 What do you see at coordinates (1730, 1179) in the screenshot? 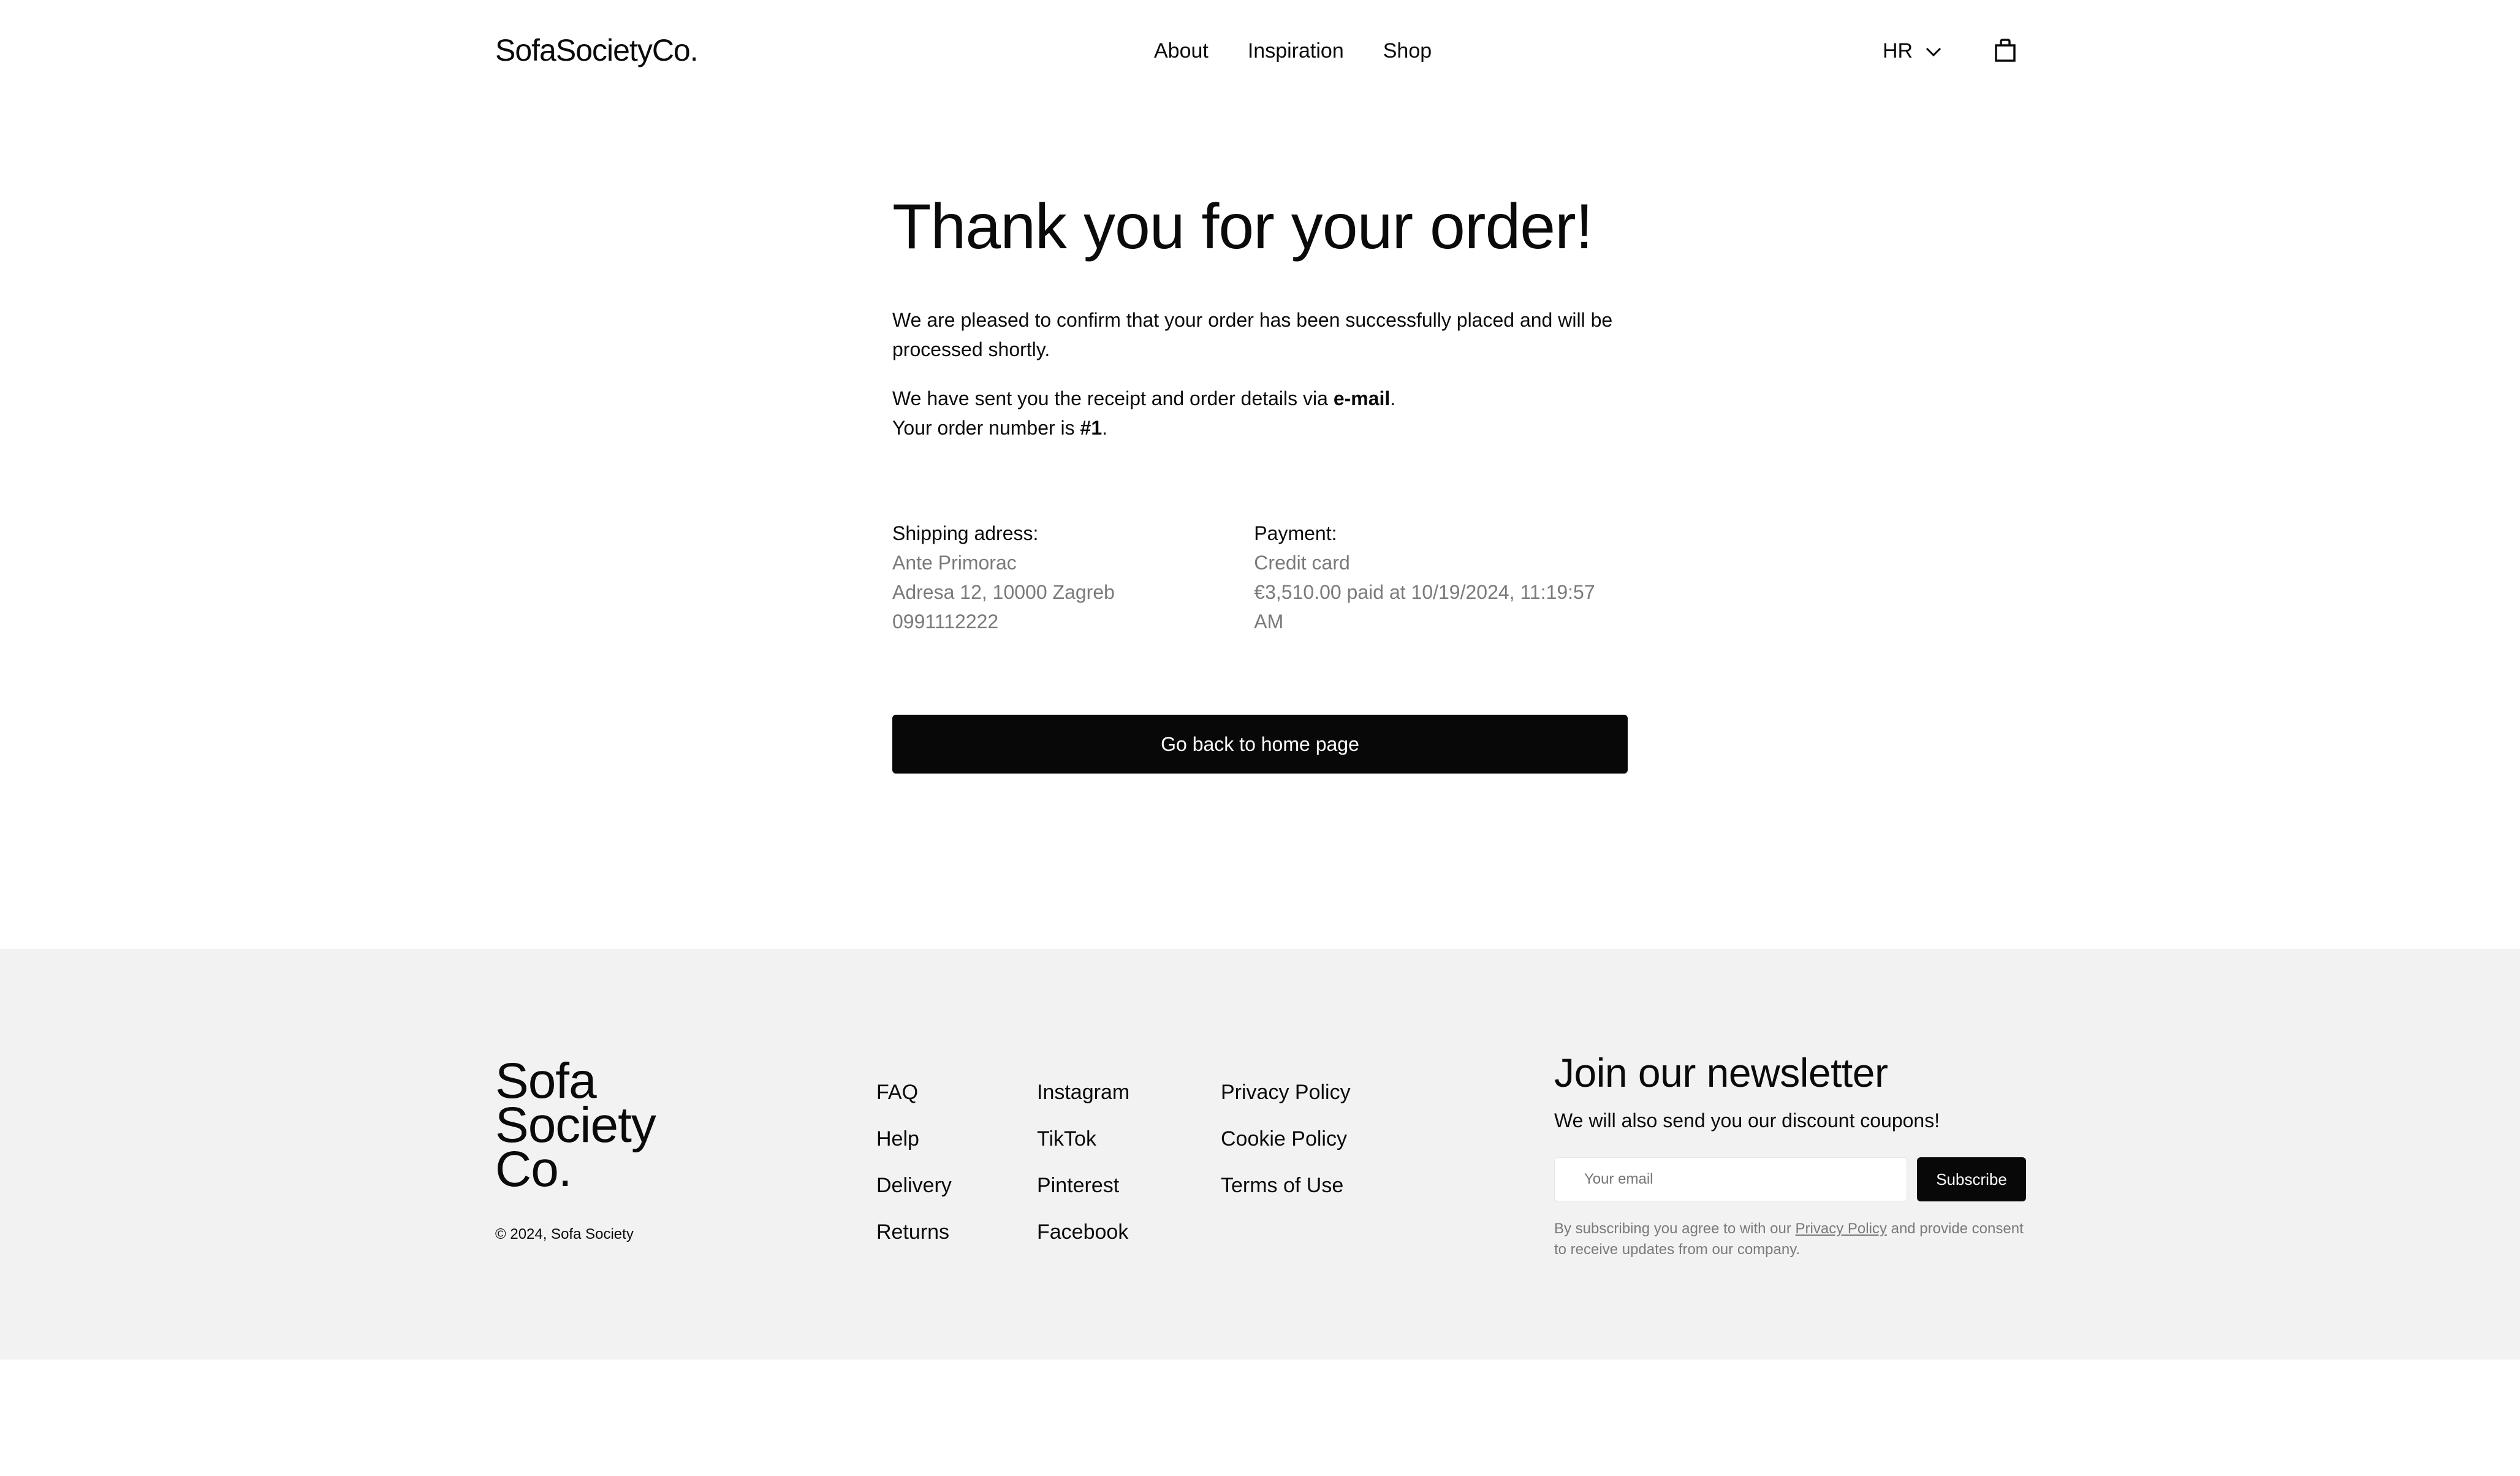
I see `newsletter-email-input` at bounding box center [1730, 1179].